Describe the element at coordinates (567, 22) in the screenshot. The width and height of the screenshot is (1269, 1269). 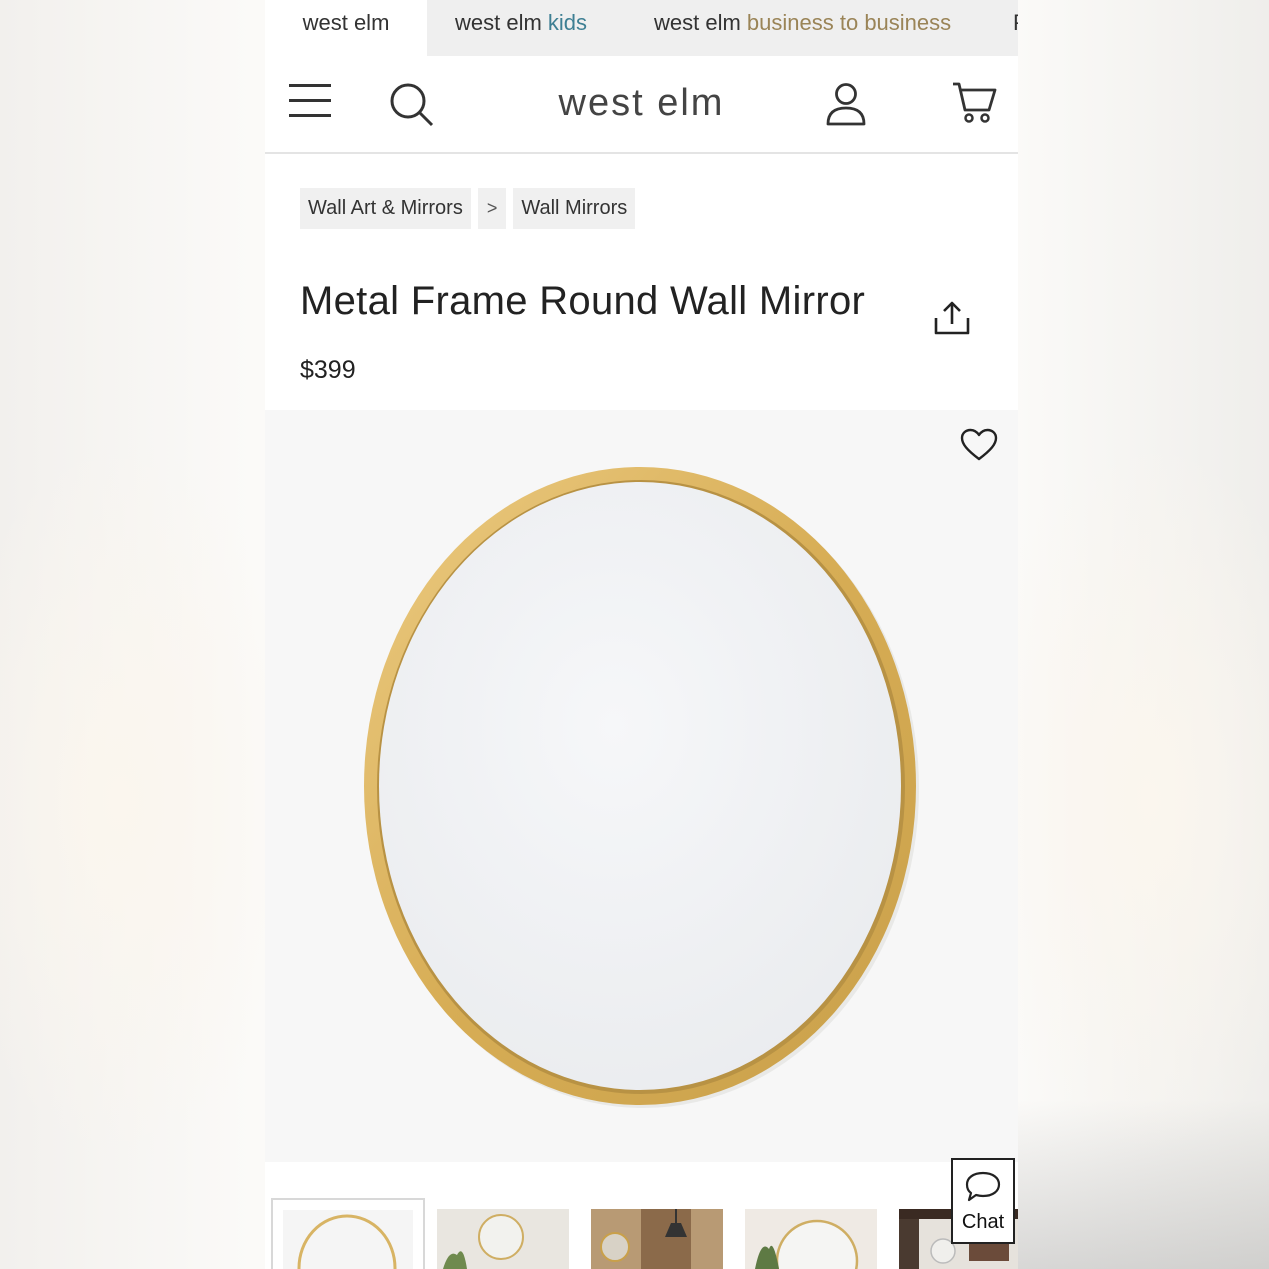
I see `brand-tab-suffix: kids` at that location.